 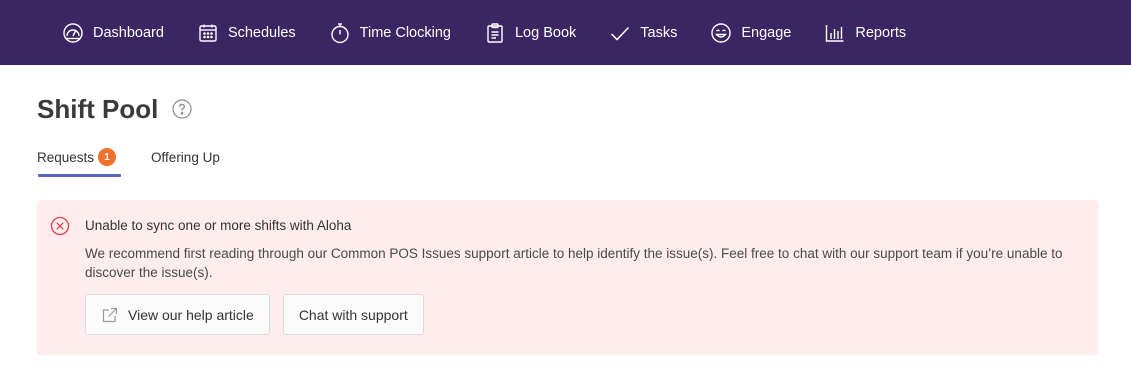 I want to click on nav-dashboard: Dashboard, so click(x=113, y=33).